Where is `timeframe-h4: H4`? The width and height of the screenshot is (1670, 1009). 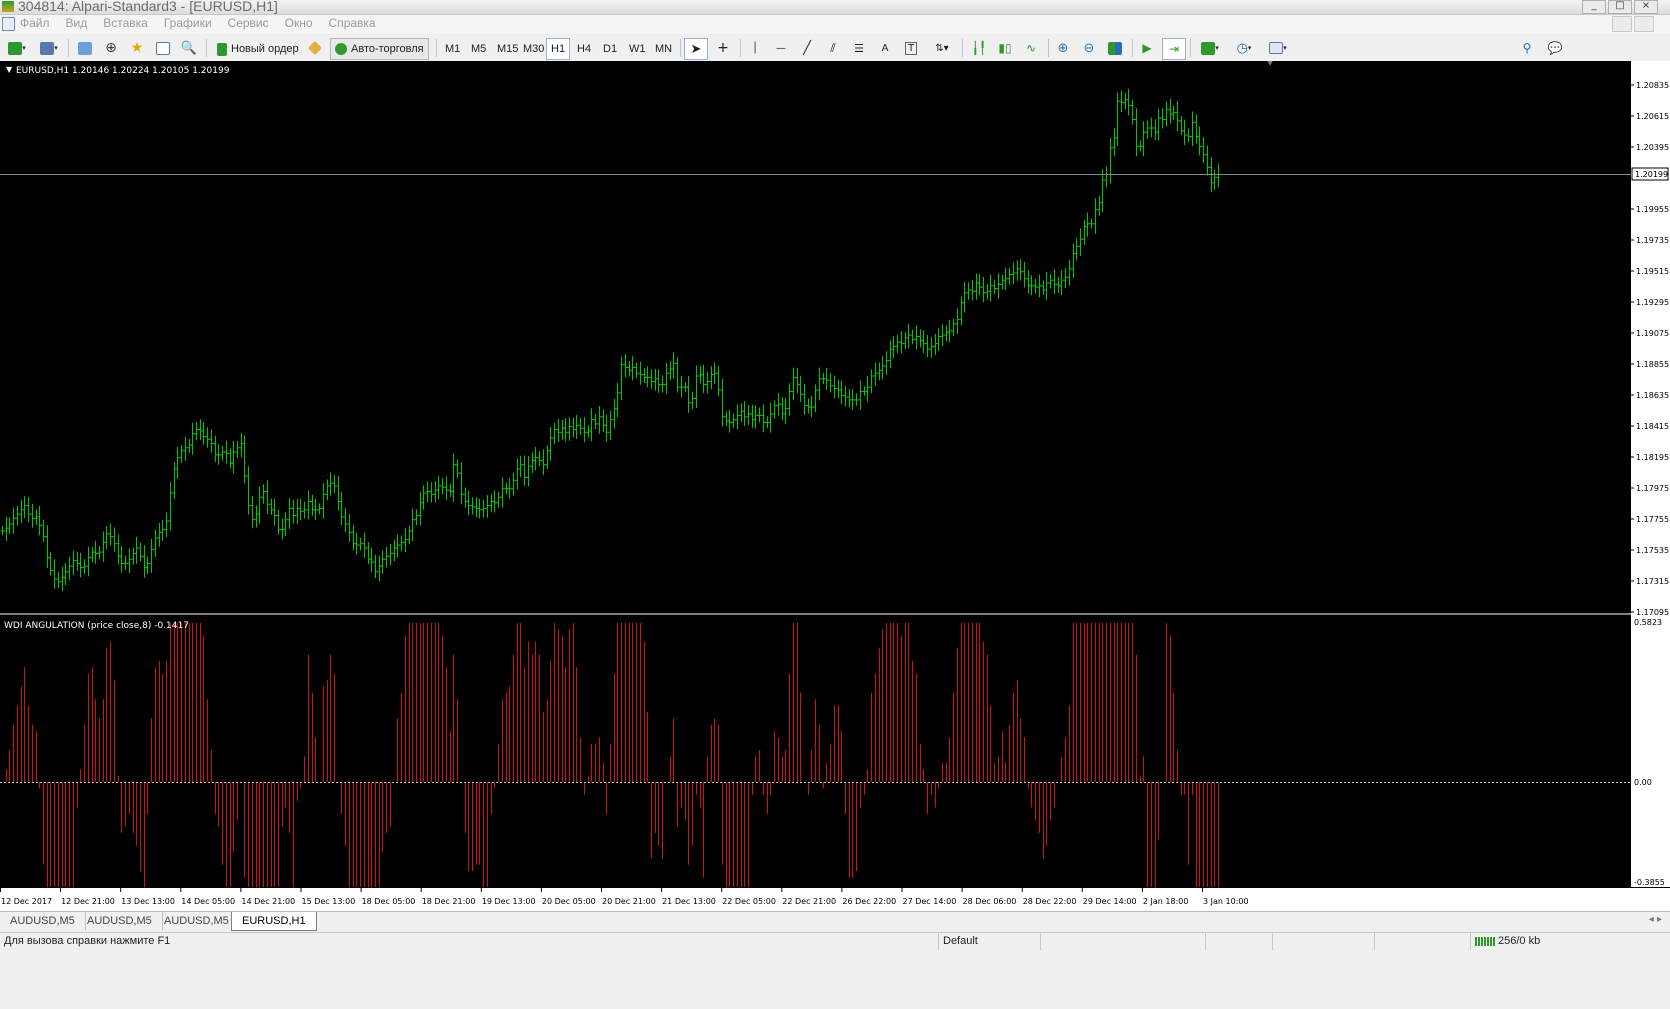 timeframe-h4: H4 is located at coordinates (584, 49).